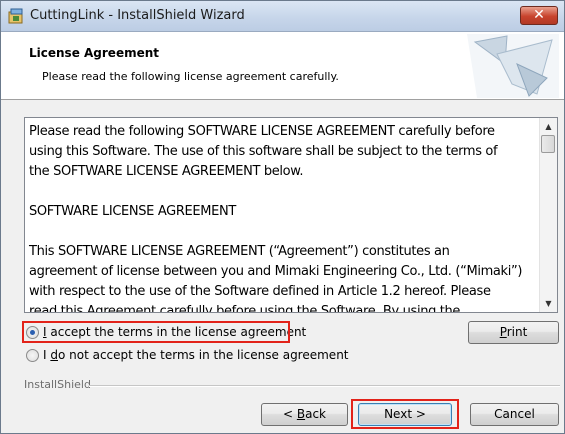 The width and height of the screenshot is (565, 434). Describe the element at coordinates (324, 386) in the screenshot. I see `divider` at that location.